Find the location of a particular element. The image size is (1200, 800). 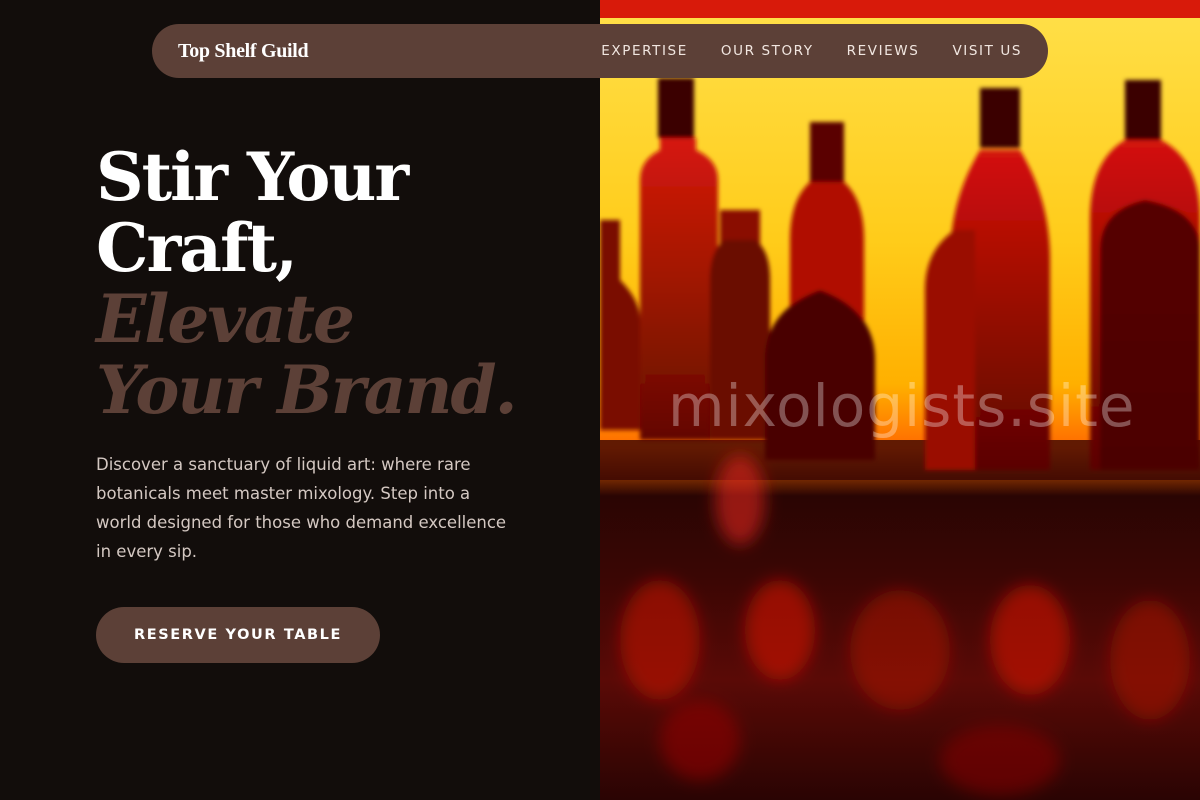

nav-links: EXPERTISE OUR STORY REVIEWS VISIT US is located at coordinates (811, 51).